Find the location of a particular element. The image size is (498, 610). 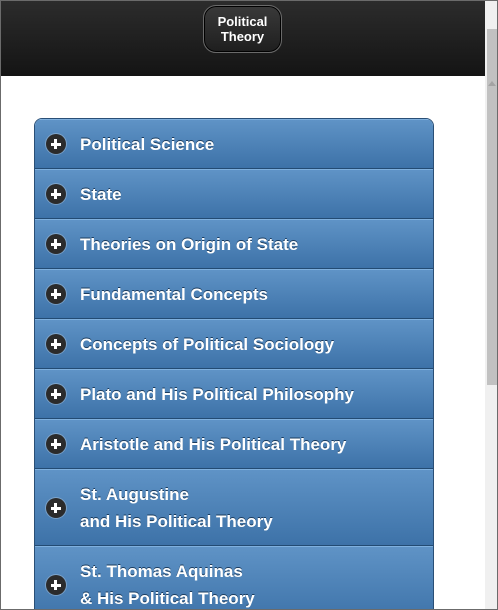

menu-item-plato: Plato and His Political Philosophy is located at coordinates (234, 394).